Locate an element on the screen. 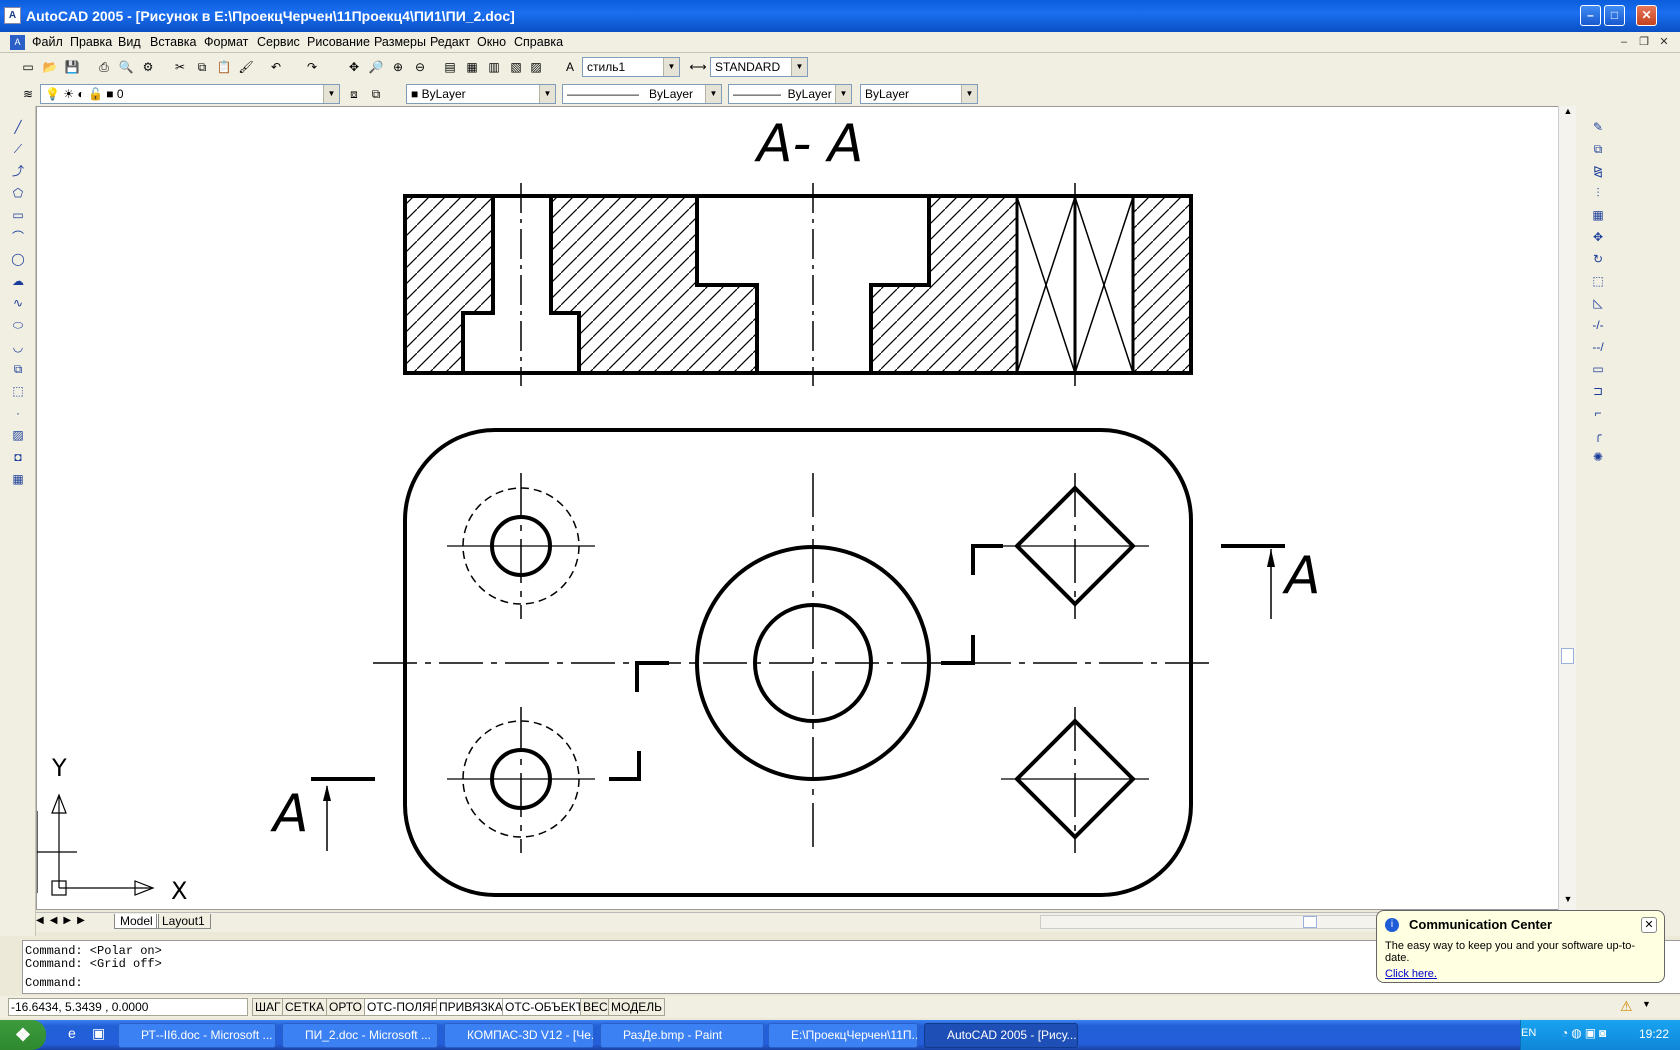  tool-palettes-icon: ▥ is located at coordinates (494, 67).